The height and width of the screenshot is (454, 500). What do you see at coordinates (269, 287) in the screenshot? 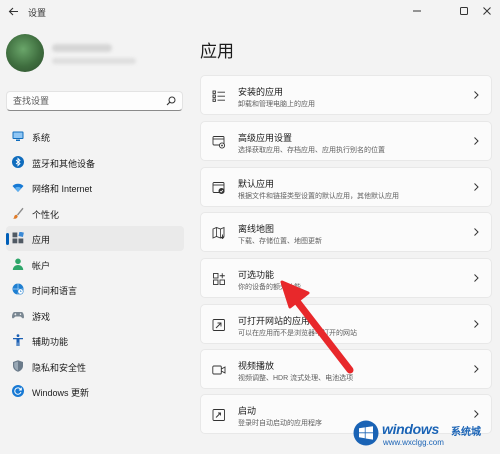
I see `card-subtitle: 你的设备的额外功能` at bounding box center [269, 287].